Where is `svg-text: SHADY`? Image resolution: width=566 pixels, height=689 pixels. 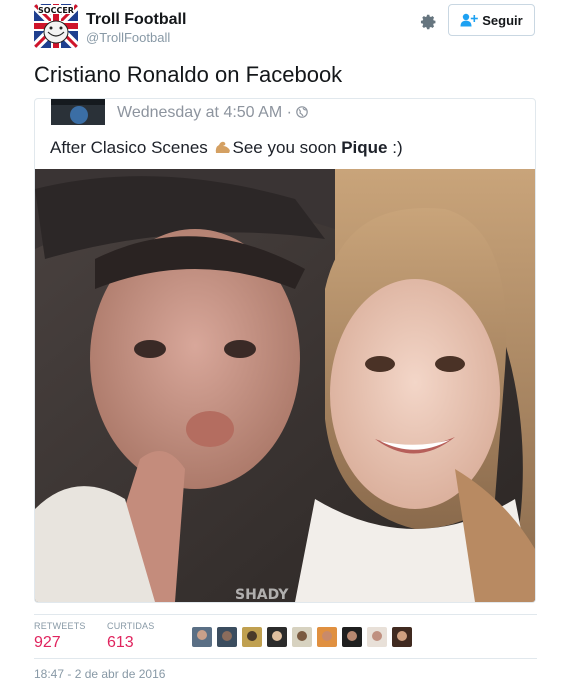 svg-text: SHADY is located at coordinates (262, 594).